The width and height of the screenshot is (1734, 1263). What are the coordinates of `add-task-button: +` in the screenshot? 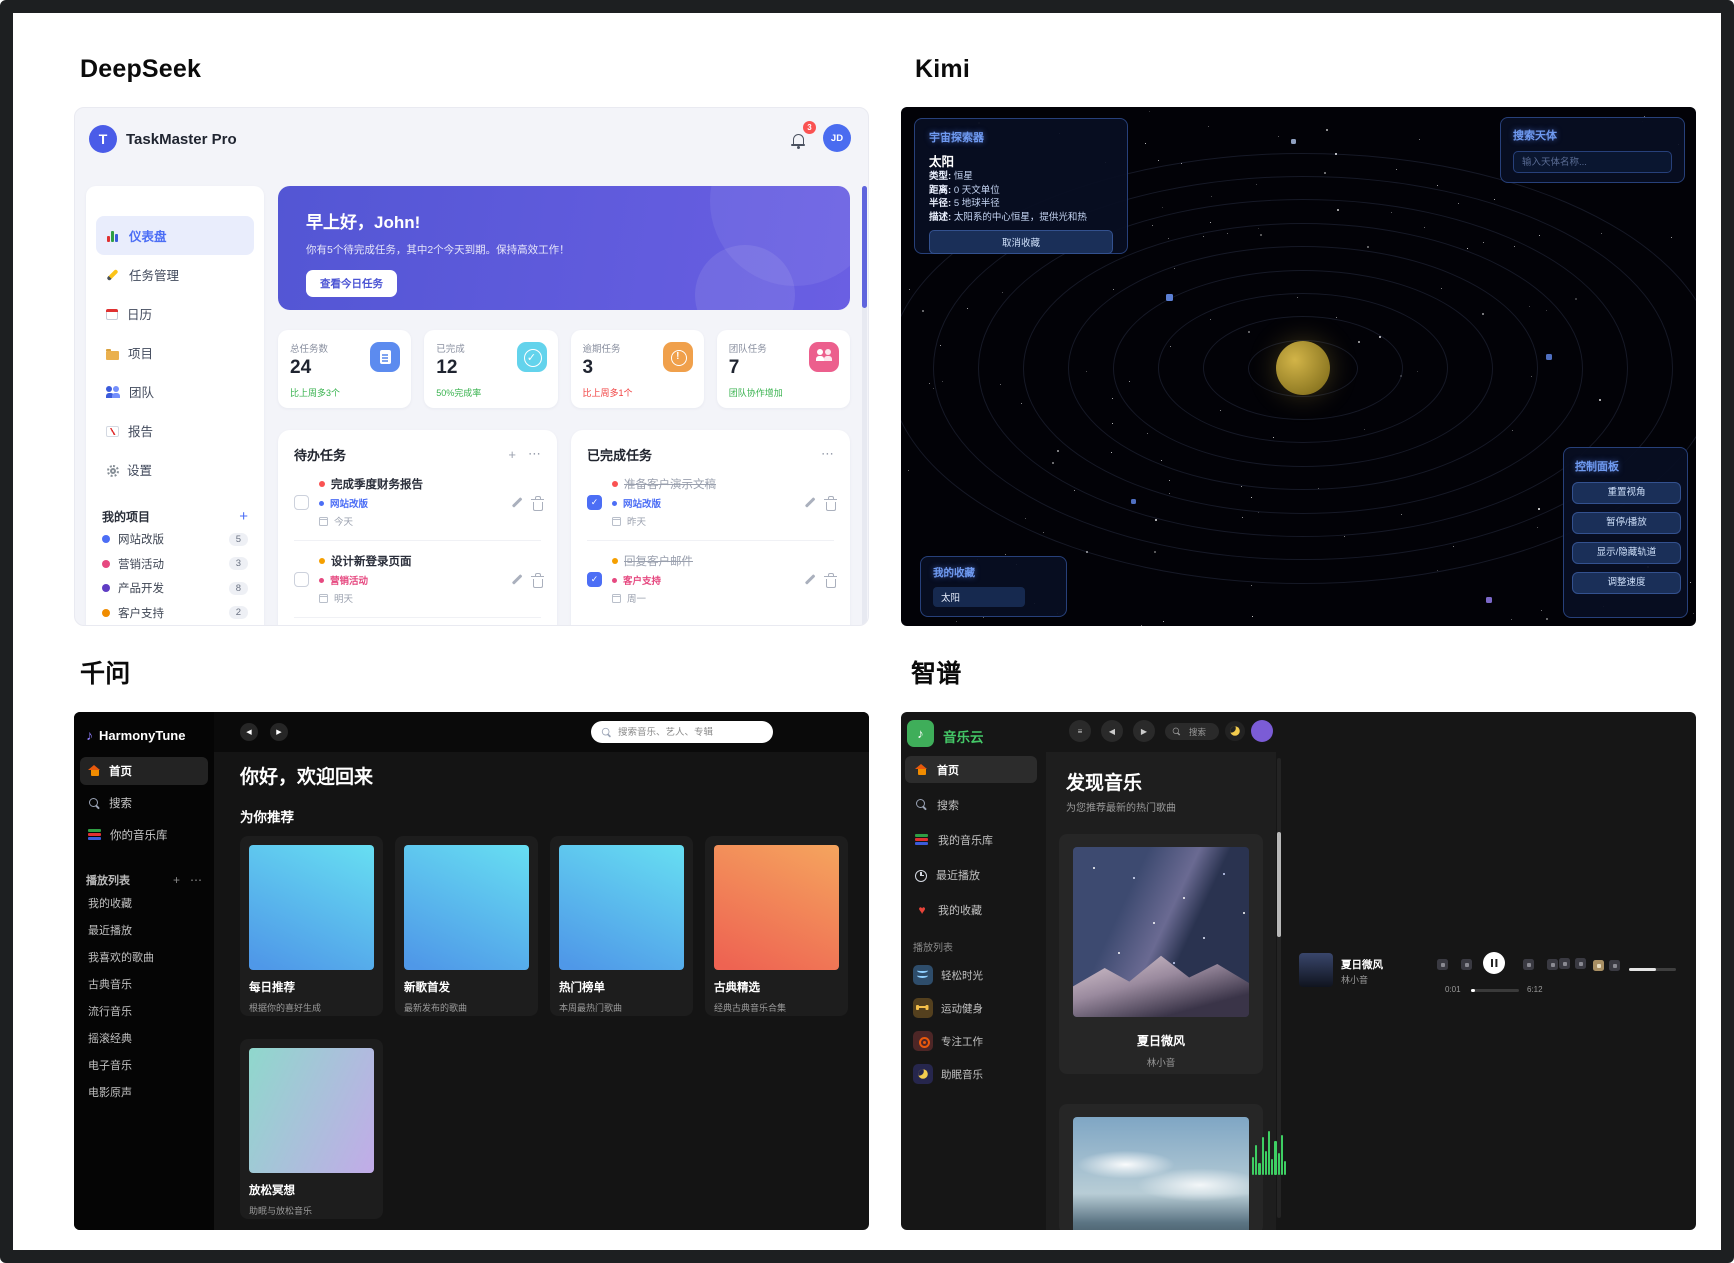 It's located at (512, 454).